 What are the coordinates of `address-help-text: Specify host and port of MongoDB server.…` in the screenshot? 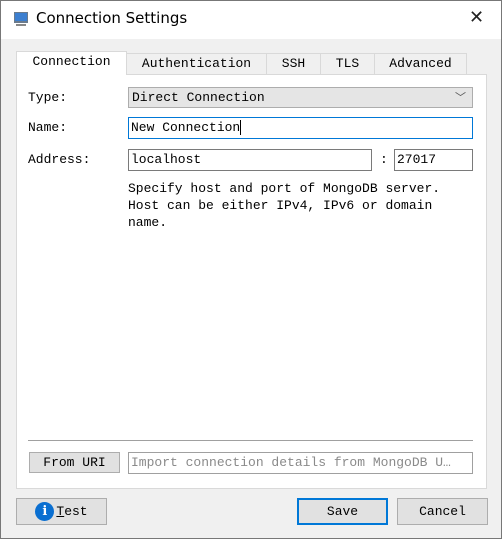 It's located at (298, 205).